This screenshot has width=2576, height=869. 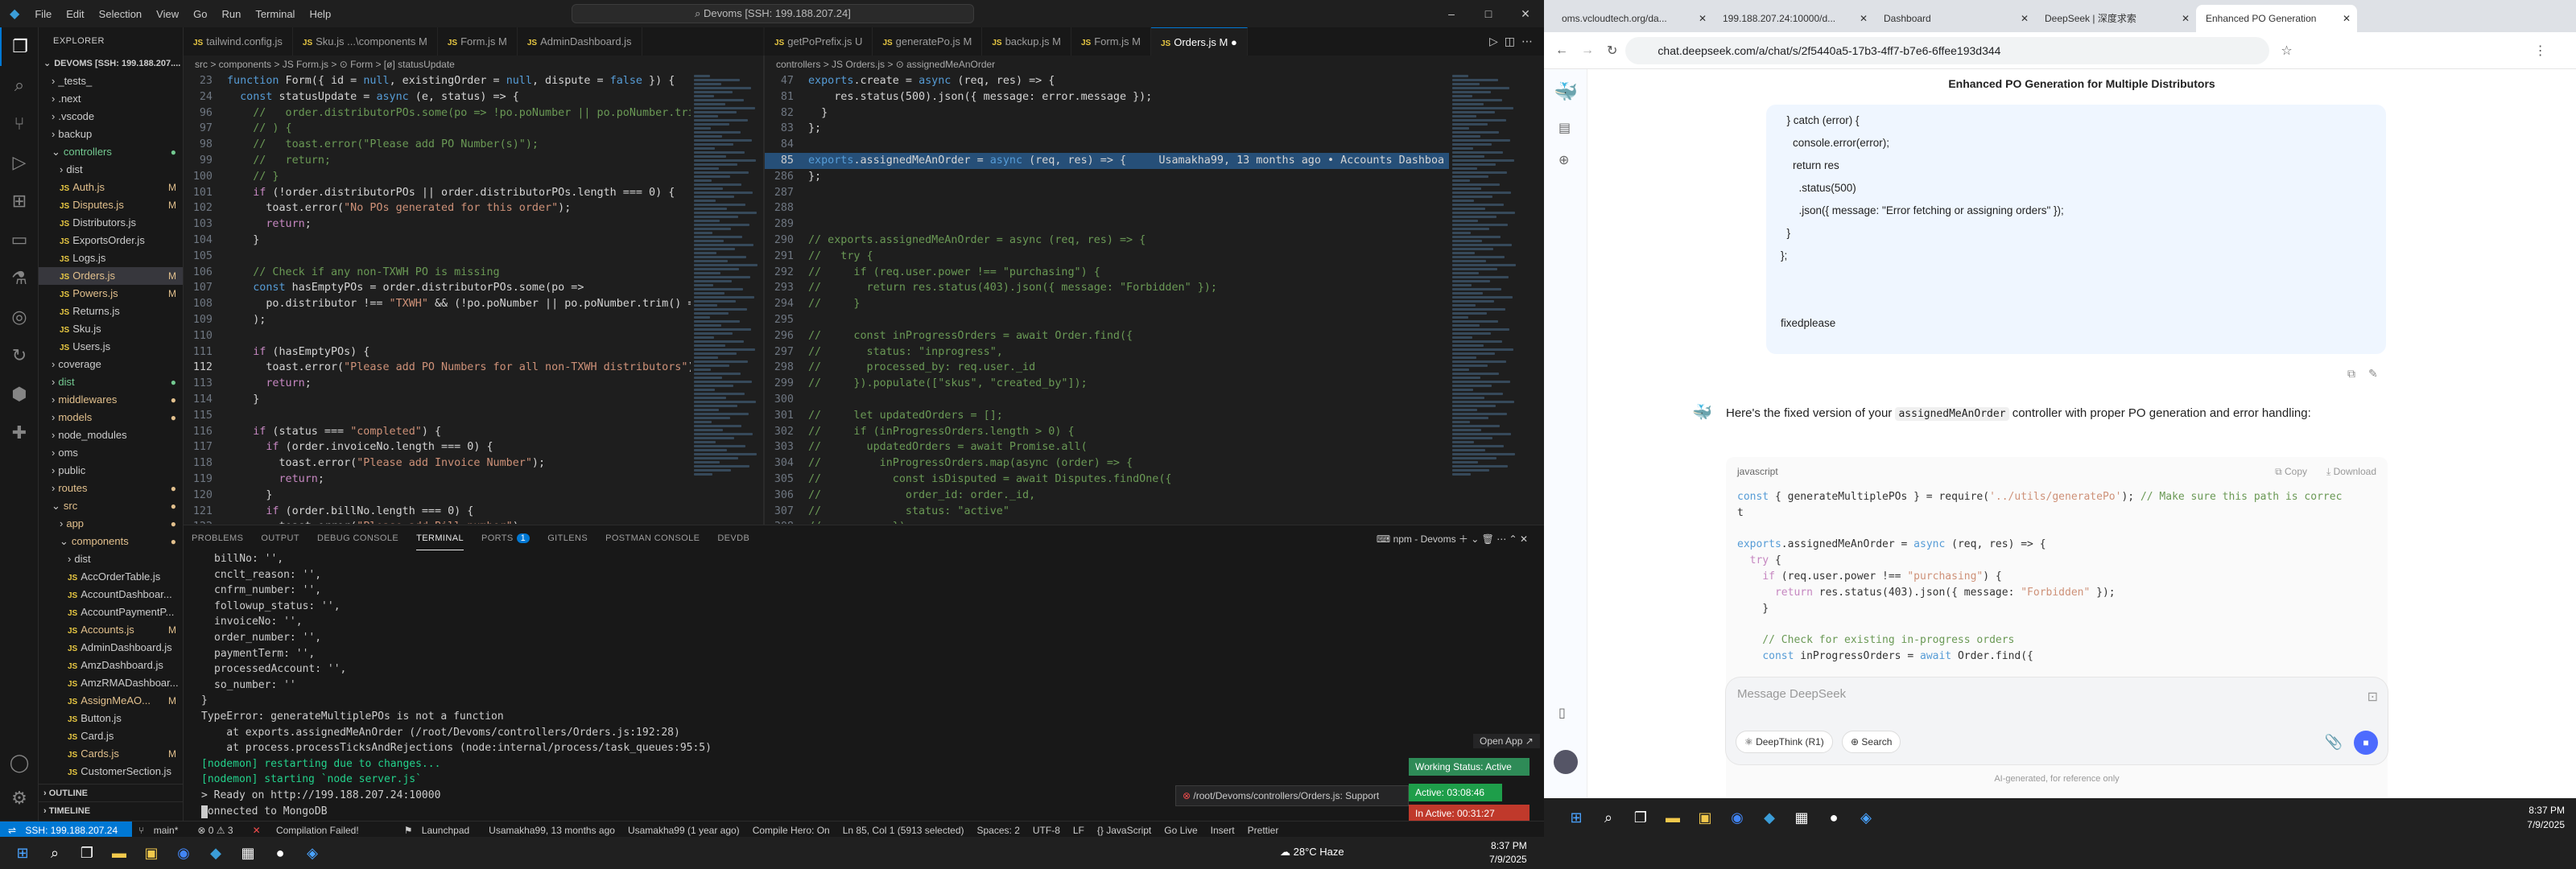 I want to click on app-icon-main-2: ●, so click(x=280, y=853).